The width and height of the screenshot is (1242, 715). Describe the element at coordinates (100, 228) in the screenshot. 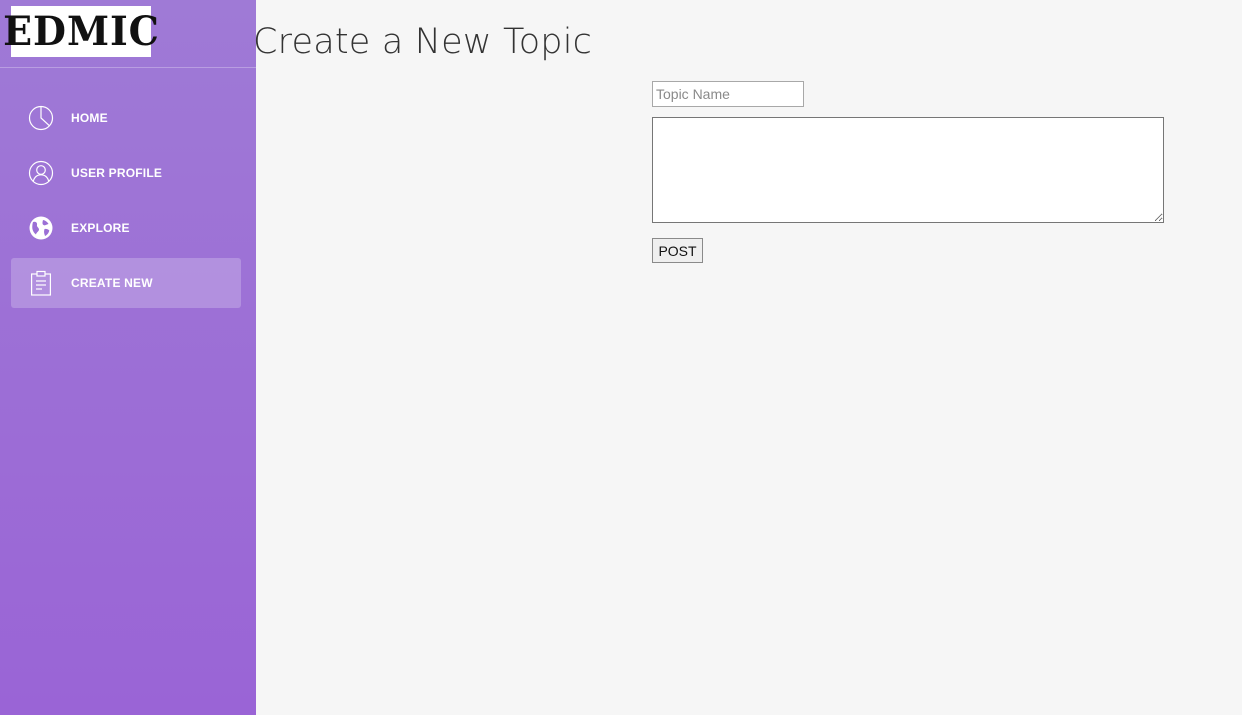

I see `sidebar-item-label: EXPLORE` at that location.